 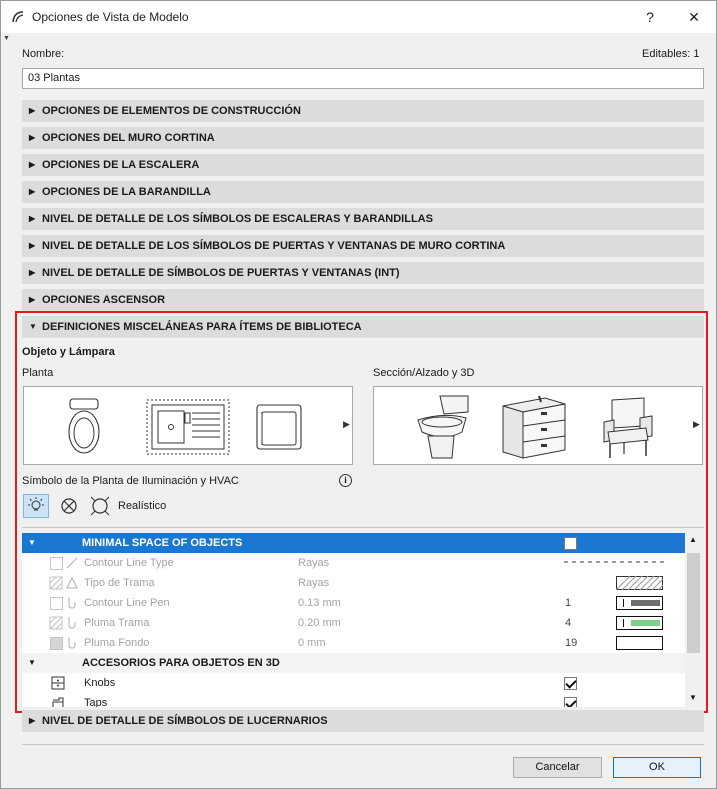 I want to click on section-railing: ▶ OPCIONES DE LA BARANDILLA, so click(x=363, y=192).